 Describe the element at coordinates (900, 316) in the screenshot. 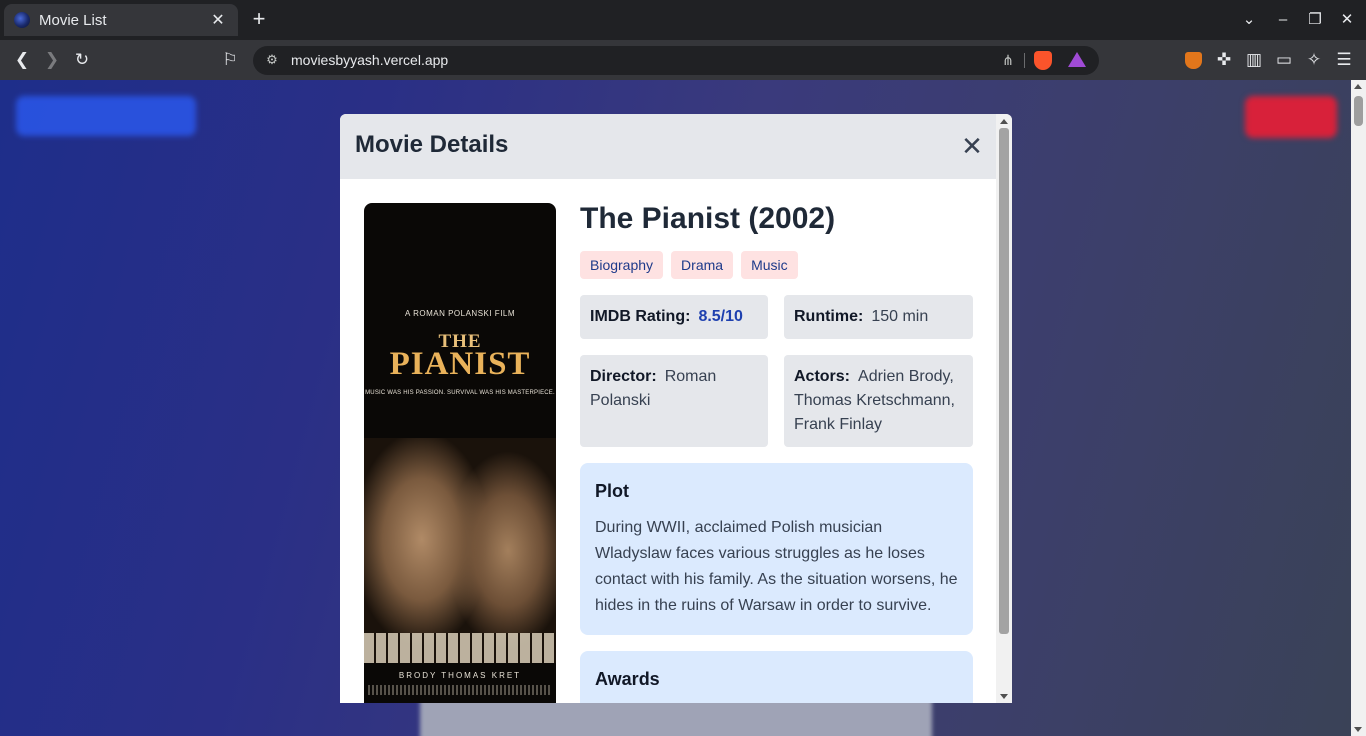

I see `runtime-value: 150 min` at that location.